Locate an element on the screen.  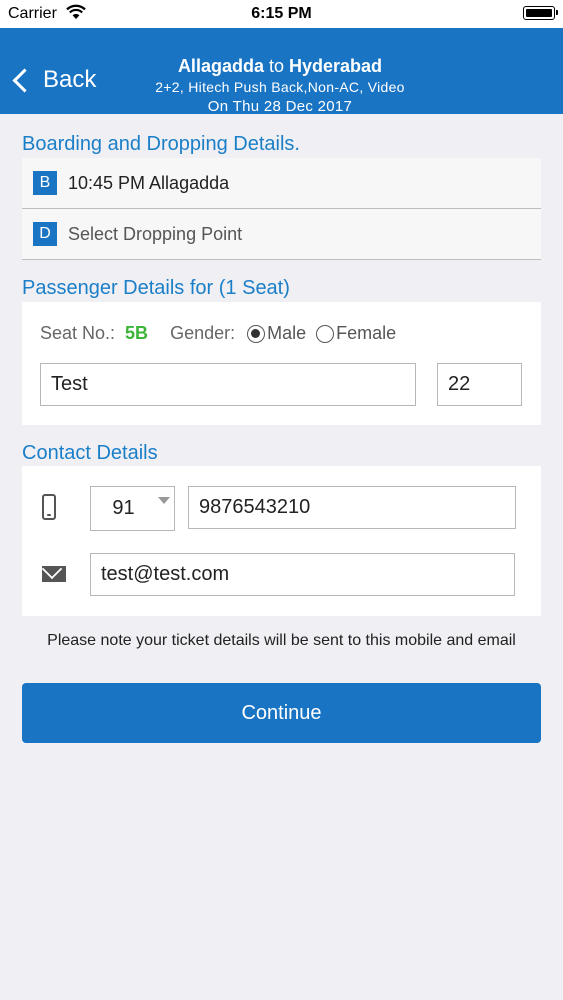
passenger-details-card: Seat No.: 5B Gender: Male Female Test 22 is located at coordinates (281, 363).